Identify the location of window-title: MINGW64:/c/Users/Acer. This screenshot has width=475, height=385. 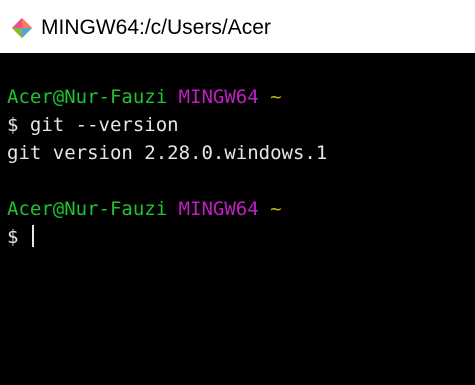
(156, 27).